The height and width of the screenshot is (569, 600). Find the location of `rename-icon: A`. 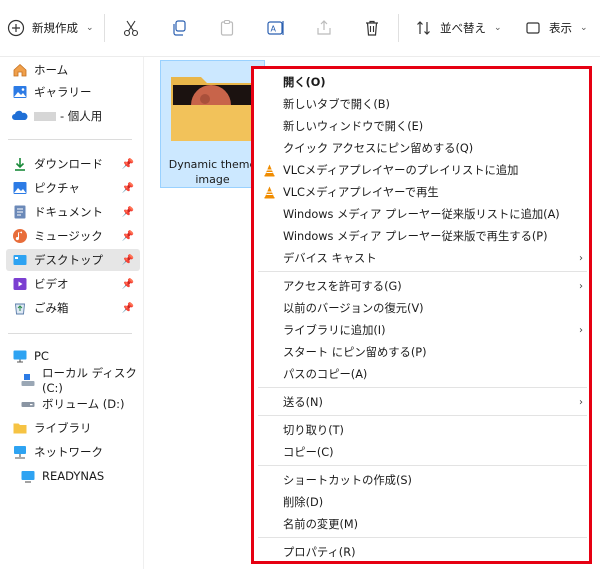

rename-icon: A is located at coordinates (276, 28).